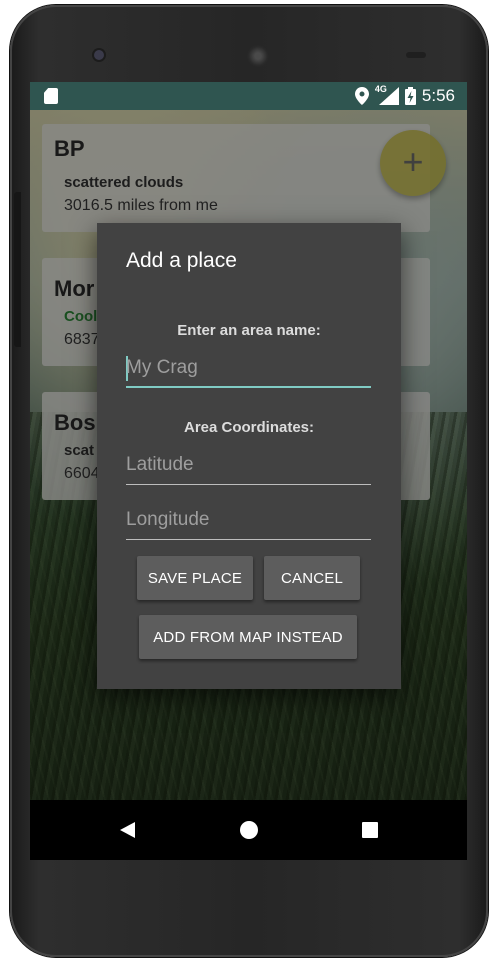 The image size is (489, 961). What do you see at coordinates (195, 578) in the screenshot?
I see `save-place-button: SAVE PLACE` at bounding box center [195, 578].